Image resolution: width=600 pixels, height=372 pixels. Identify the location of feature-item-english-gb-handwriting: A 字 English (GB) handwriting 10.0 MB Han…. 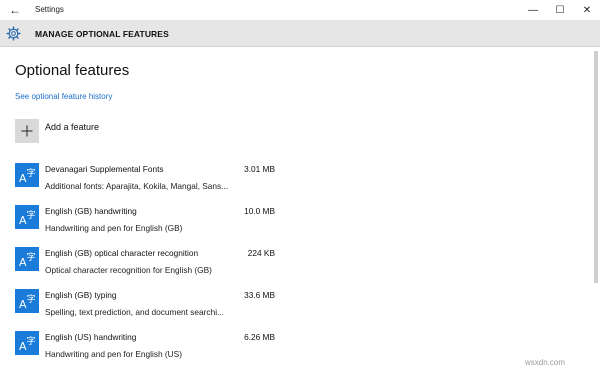
(152, 226).